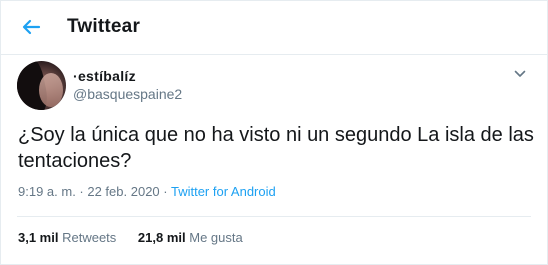  I want to click on retweets-stat: 3,1 mil Retweets, so click(67, 237).